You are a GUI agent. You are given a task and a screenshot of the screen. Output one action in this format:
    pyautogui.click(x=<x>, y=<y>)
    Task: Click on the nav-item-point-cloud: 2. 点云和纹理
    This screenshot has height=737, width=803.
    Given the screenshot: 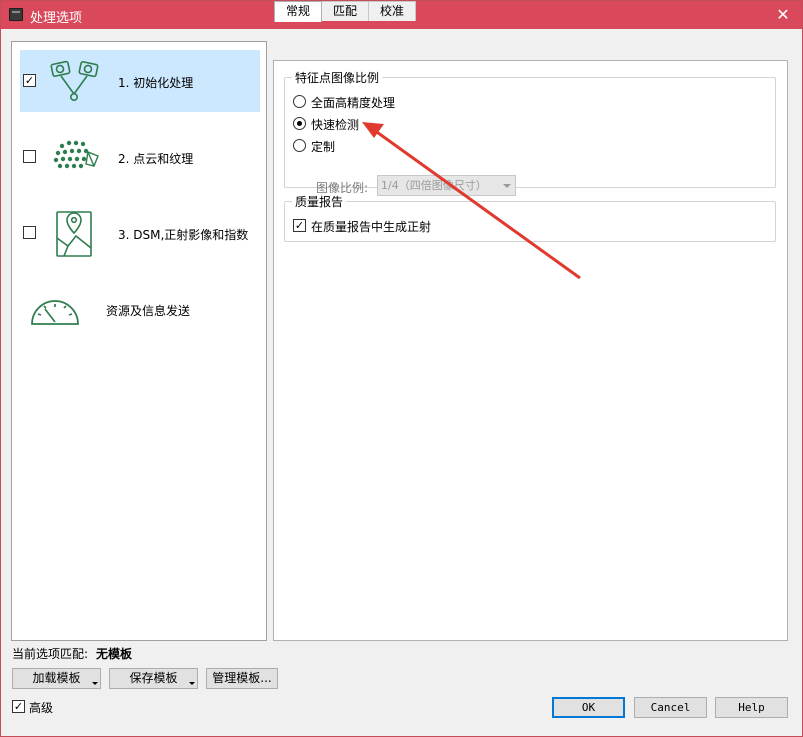 What is the action you would take?
    pyautogui.click(x=140, y=157)
    